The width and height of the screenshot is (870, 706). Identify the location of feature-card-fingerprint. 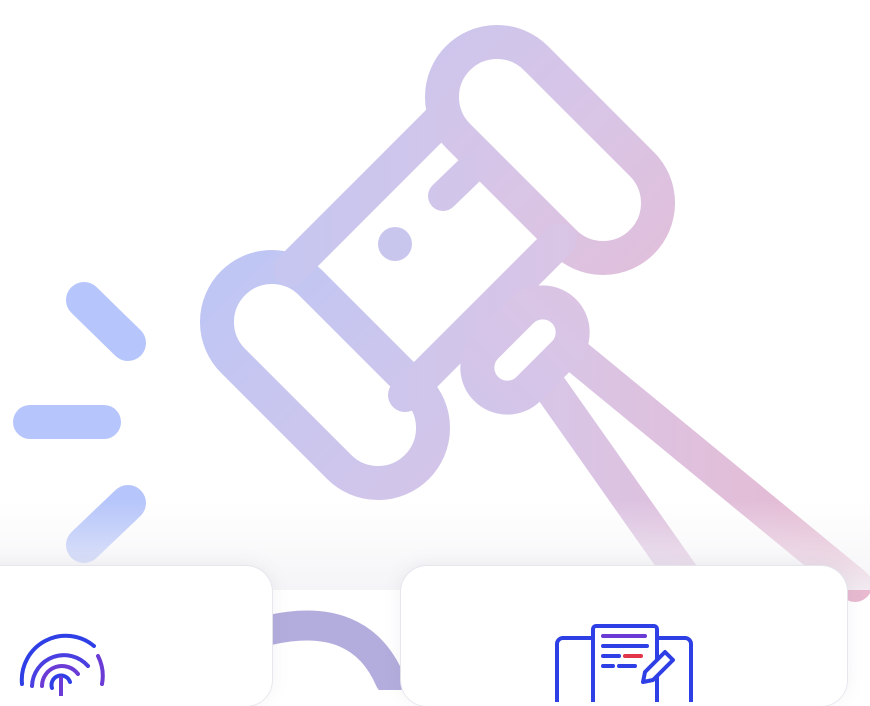
(136, 636).